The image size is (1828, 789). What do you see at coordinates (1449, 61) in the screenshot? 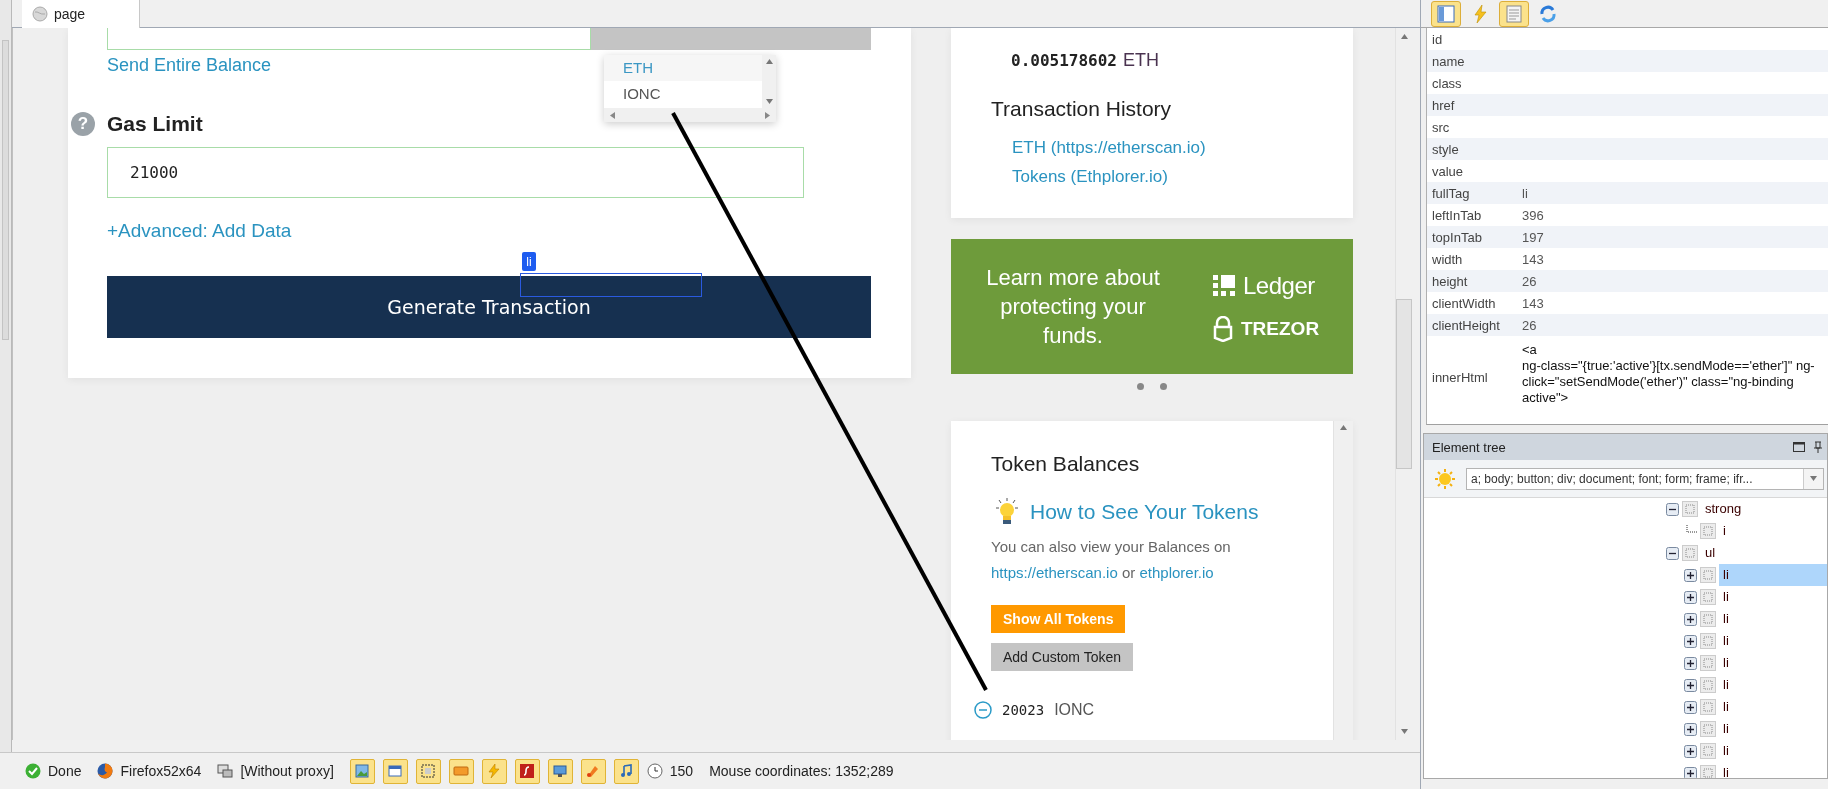
I see `property-name: name` at bounding box center [1449, 61].